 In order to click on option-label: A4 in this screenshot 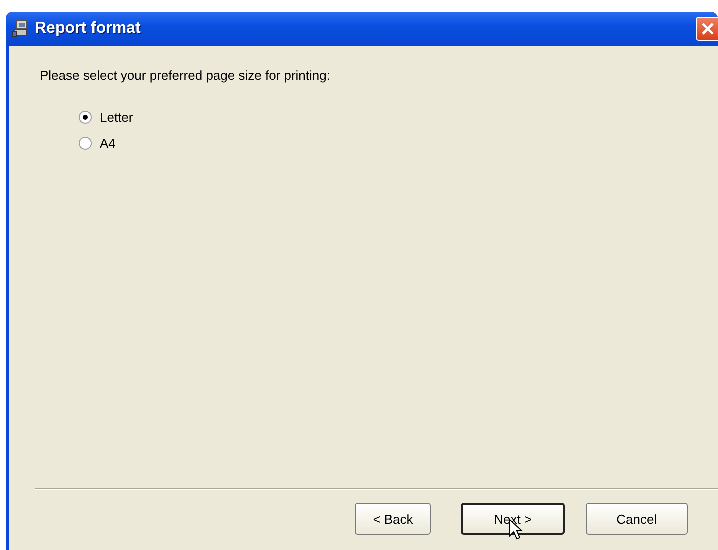, I will do `click(108, 143)`.